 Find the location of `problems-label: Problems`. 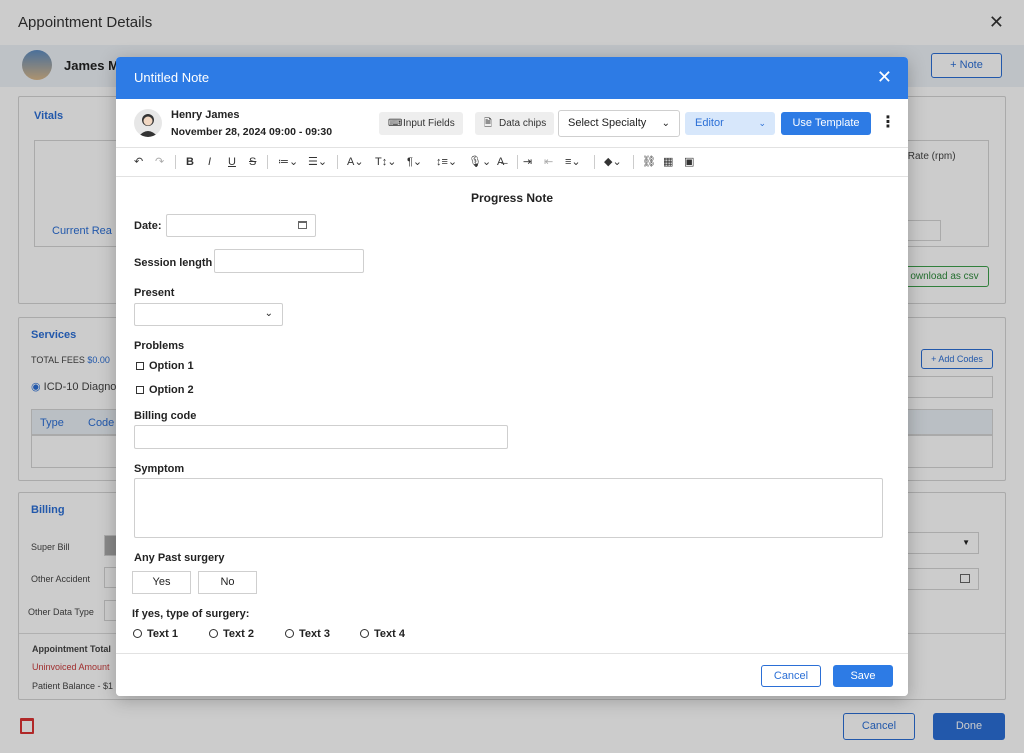

problems-label: Problems is located at coordinates (159, 346).